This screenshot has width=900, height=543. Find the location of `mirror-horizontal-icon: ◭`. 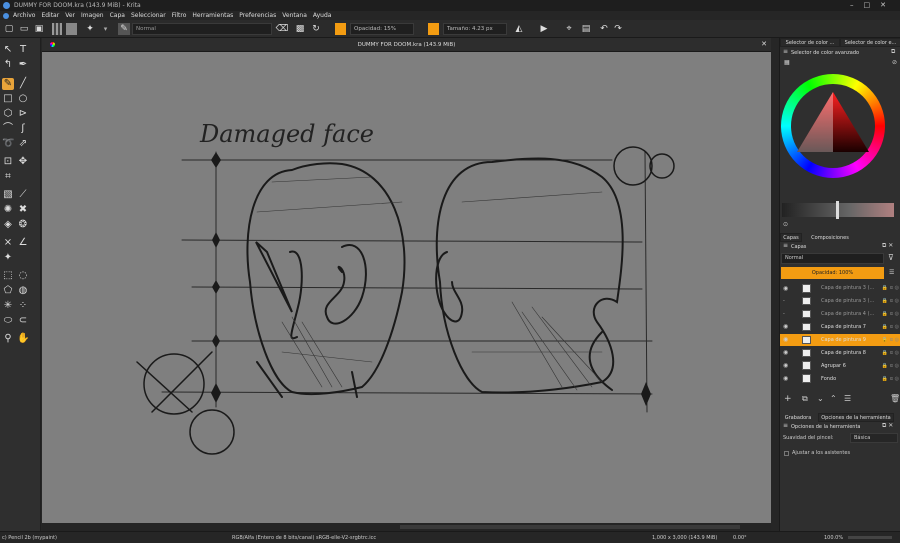

mirror-horizontal-icon: ◭ is located at coordinates (519, 29).